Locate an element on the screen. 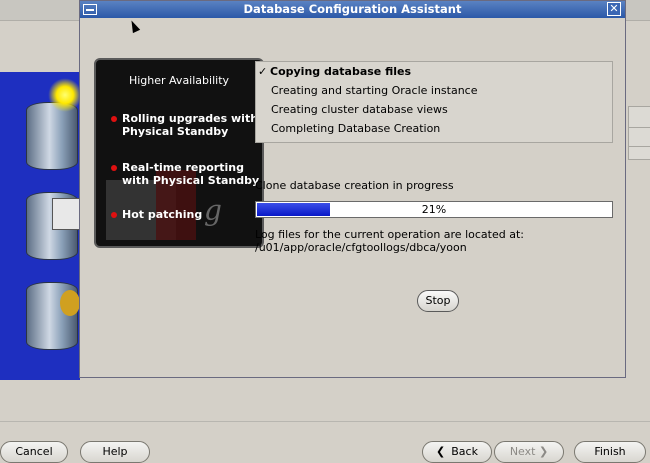 The width and height of the screenshot is (650, 463). progress-percent: 21% is located at coordinates (434, 209).